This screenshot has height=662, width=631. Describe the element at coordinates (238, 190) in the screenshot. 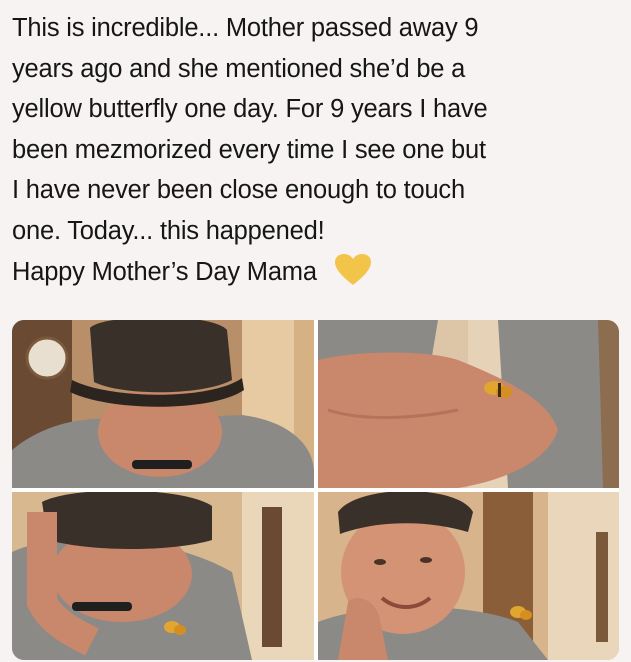

I see `caption-line: I have never been close enough to touch` at that location.